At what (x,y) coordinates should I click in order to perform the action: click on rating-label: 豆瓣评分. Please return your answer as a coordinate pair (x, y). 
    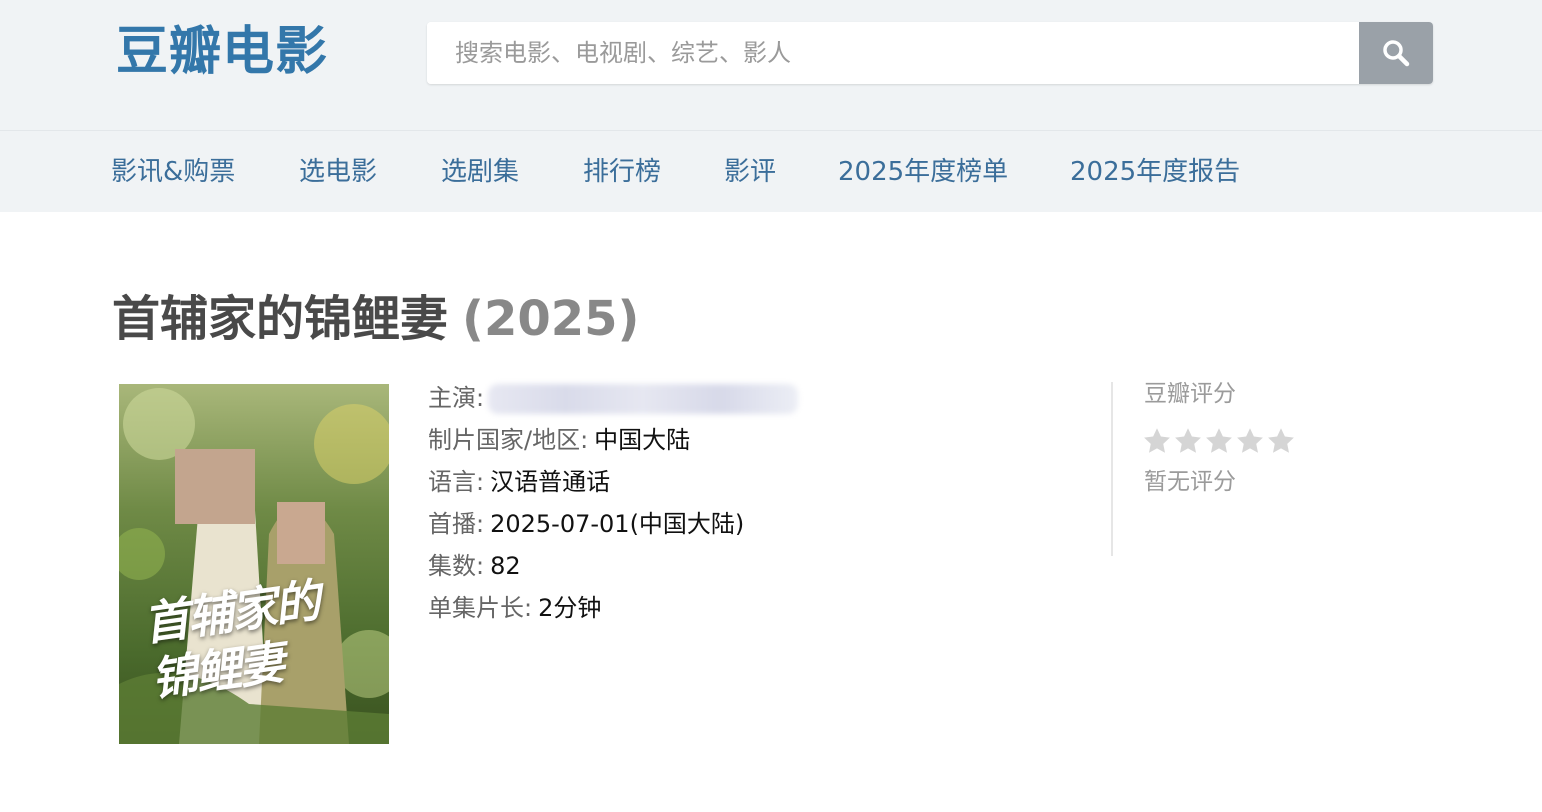
    Looking at the image, I should click on (1190, 394).